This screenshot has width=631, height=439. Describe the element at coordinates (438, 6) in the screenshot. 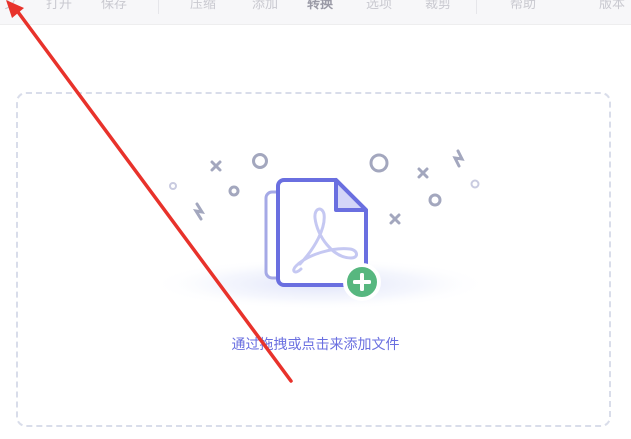

I see `toolbar-item-crop: 裁剪` at that location.